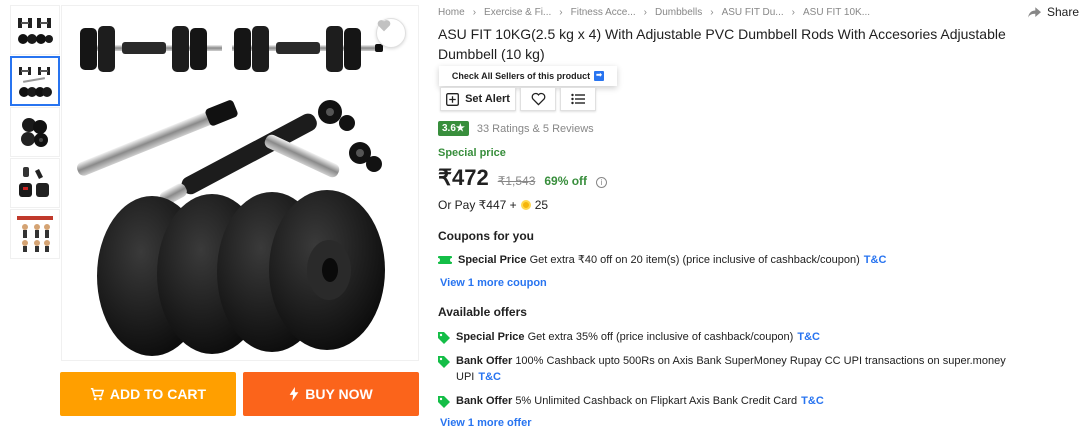 The width and height of the screenshot is (1082, 444). I want to click on star-icon: ★, so click(460, 128).